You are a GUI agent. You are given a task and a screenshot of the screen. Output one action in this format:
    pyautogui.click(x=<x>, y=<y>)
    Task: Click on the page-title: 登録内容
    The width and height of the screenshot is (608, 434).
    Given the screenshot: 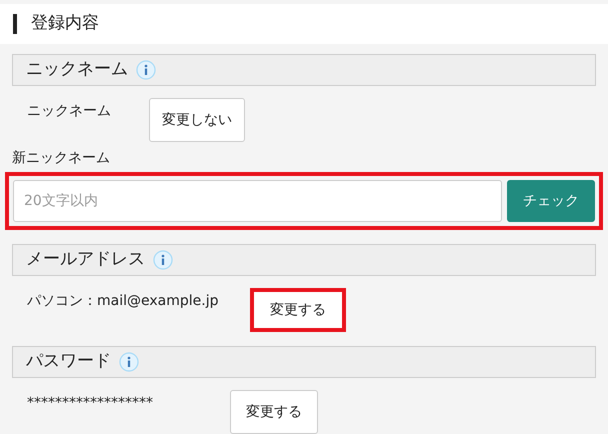 What is the action you would take?
    pyautogui.click(x=65, y=24)
    